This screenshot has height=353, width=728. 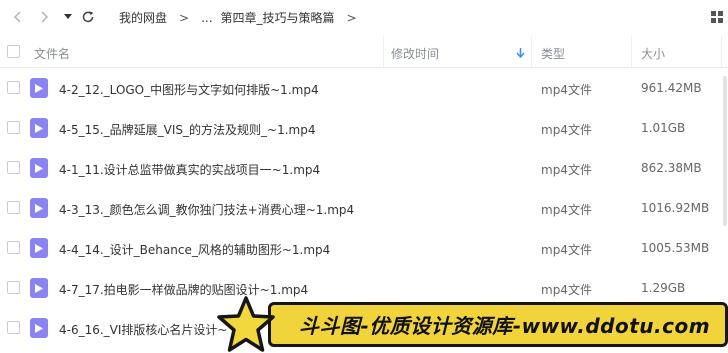 What do you see at coordinates (189, 169) in the screenshot?
I see `file-name: 4-1_11.设计总监带做真实的实战项目一~1.mp4` at bounding box center [189, 169].